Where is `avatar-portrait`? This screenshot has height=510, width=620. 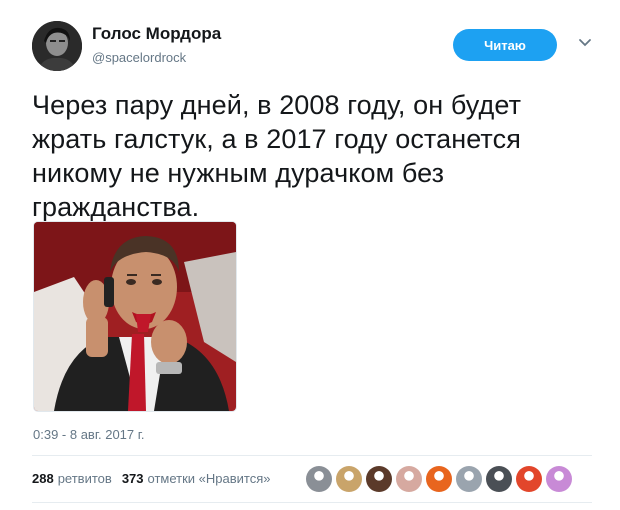
avatar-portrait is located at coordinates (57, 46).